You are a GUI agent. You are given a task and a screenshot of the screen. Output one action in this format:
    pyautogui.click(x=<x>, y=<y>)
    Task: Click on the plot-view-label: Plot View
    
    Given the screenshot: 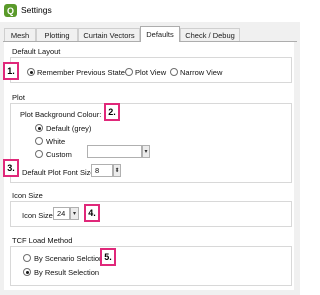 What is the action you would take?
    pyautogui.click(x=150, y=72)
    